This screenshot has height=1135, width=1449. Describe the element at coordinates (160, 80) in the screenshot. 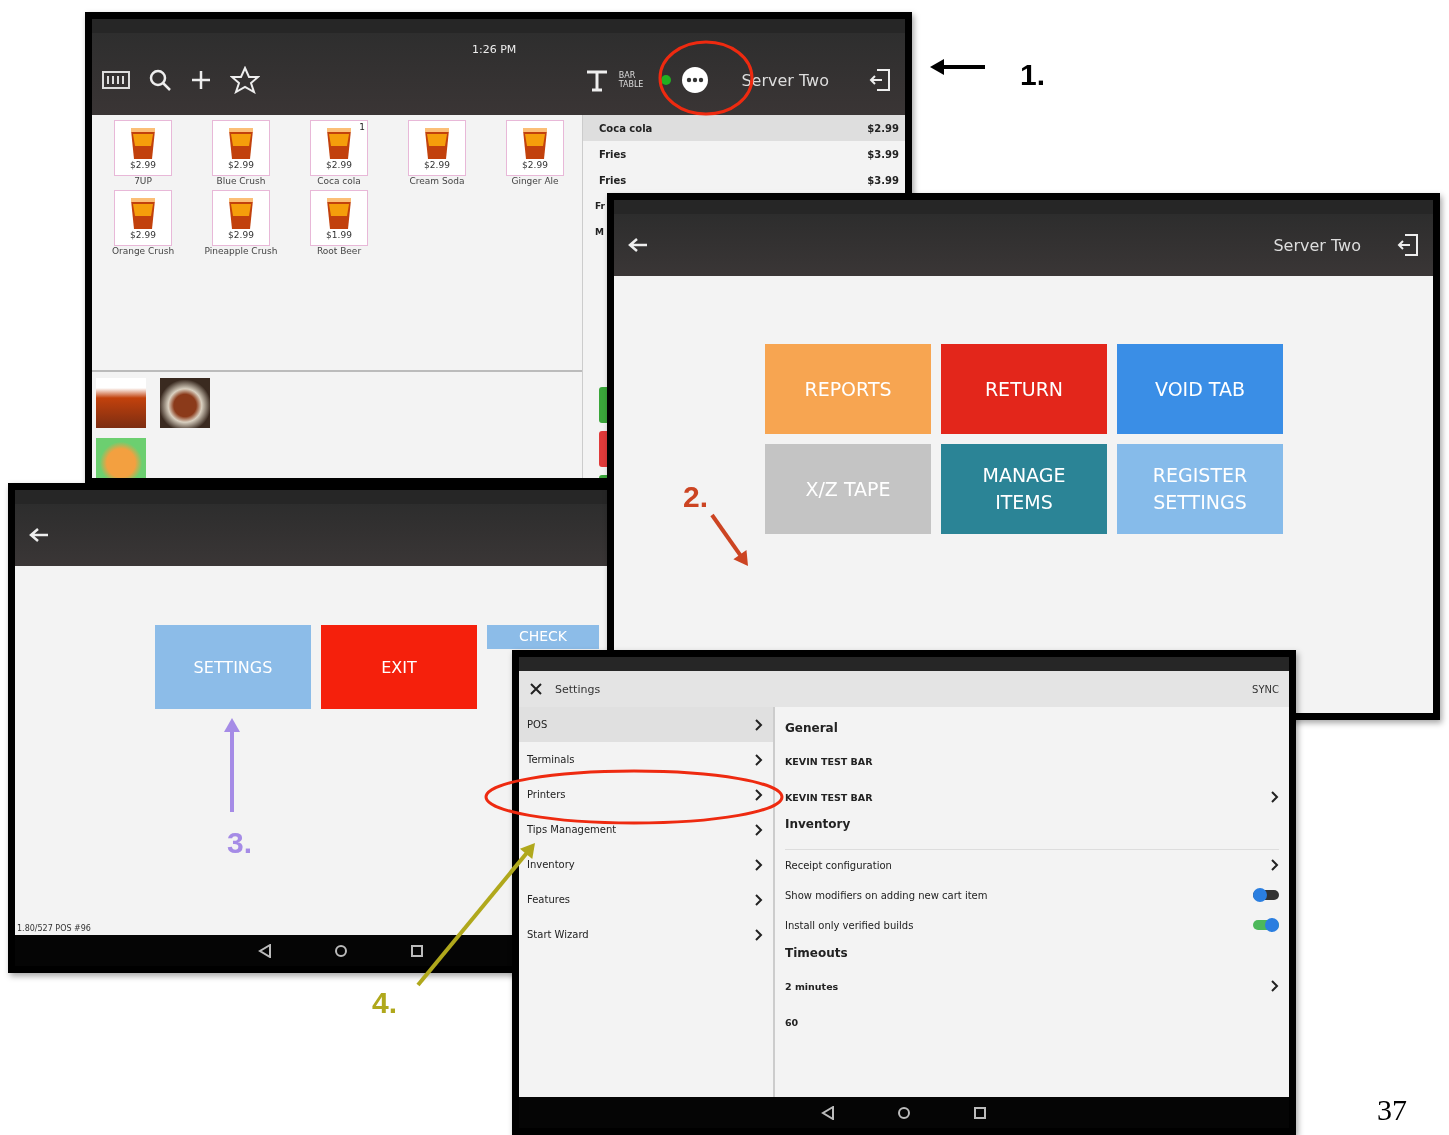

I see `search-icon` at that location.